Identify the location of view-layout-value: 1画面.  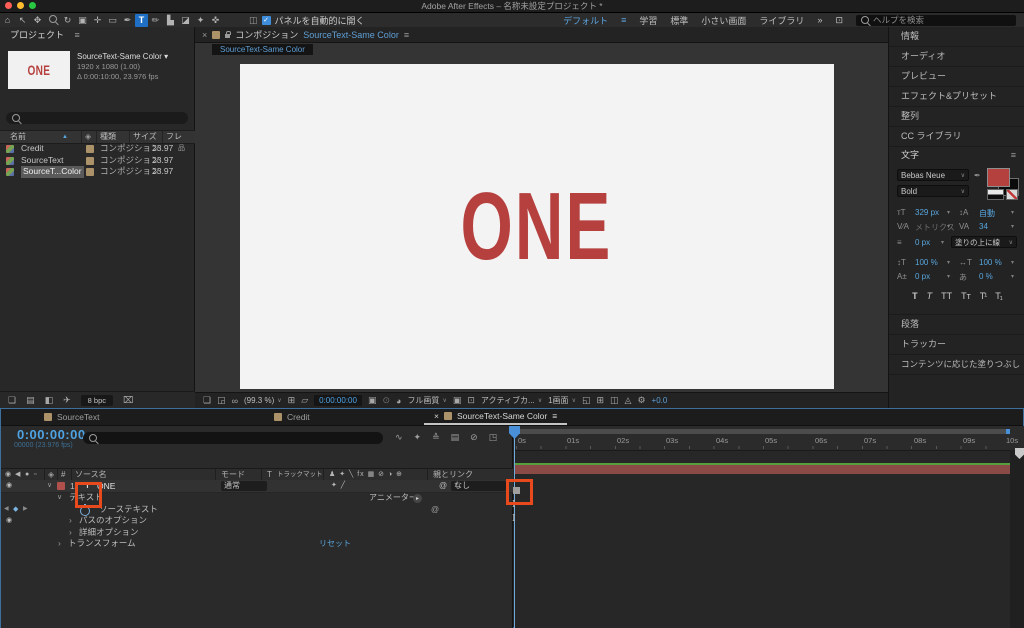
(558, 400).